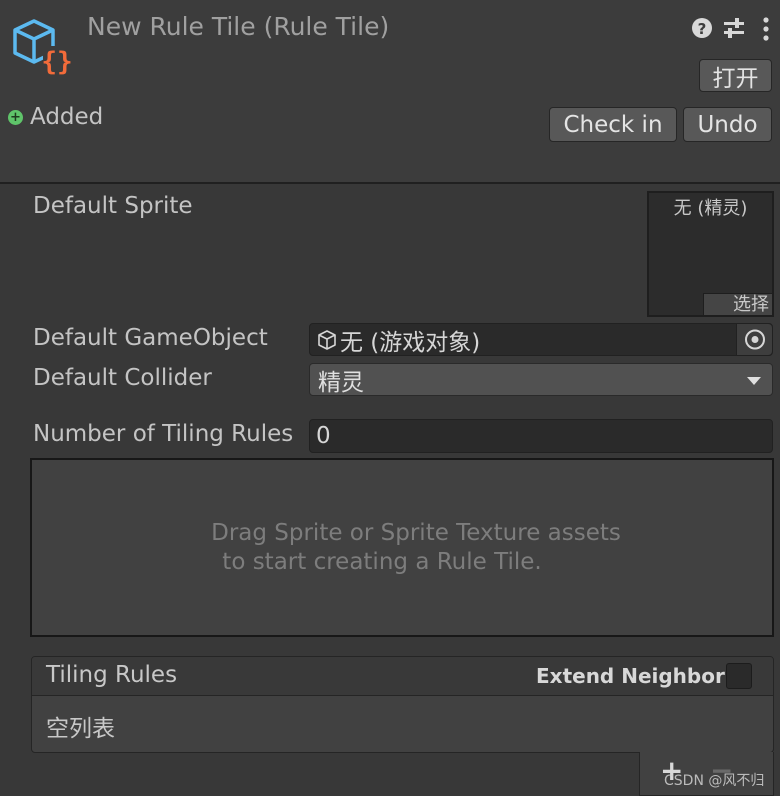  I want to click on open-button: 打开, so click(735, 75).